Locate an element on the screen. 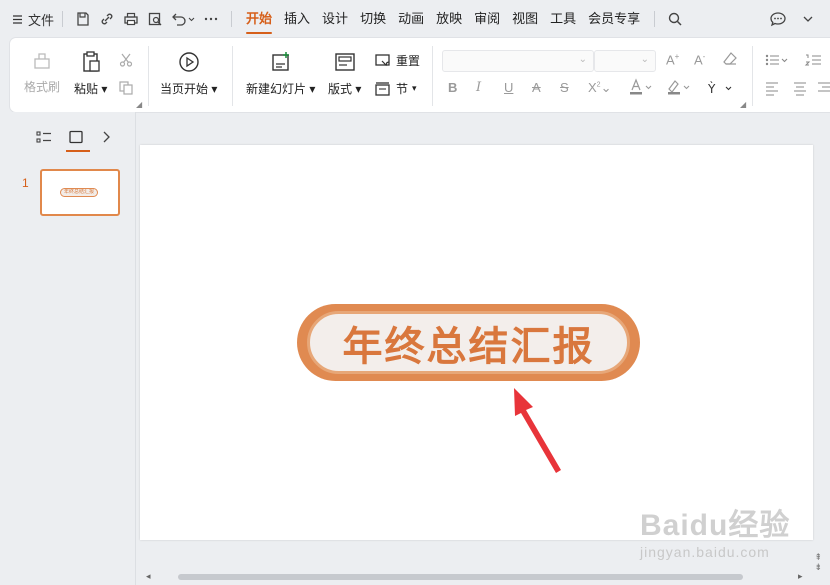 Image resolution: width=830 pixels, height=585 pixels. tab-review: 审阅 is located at coordinates (487, 19).